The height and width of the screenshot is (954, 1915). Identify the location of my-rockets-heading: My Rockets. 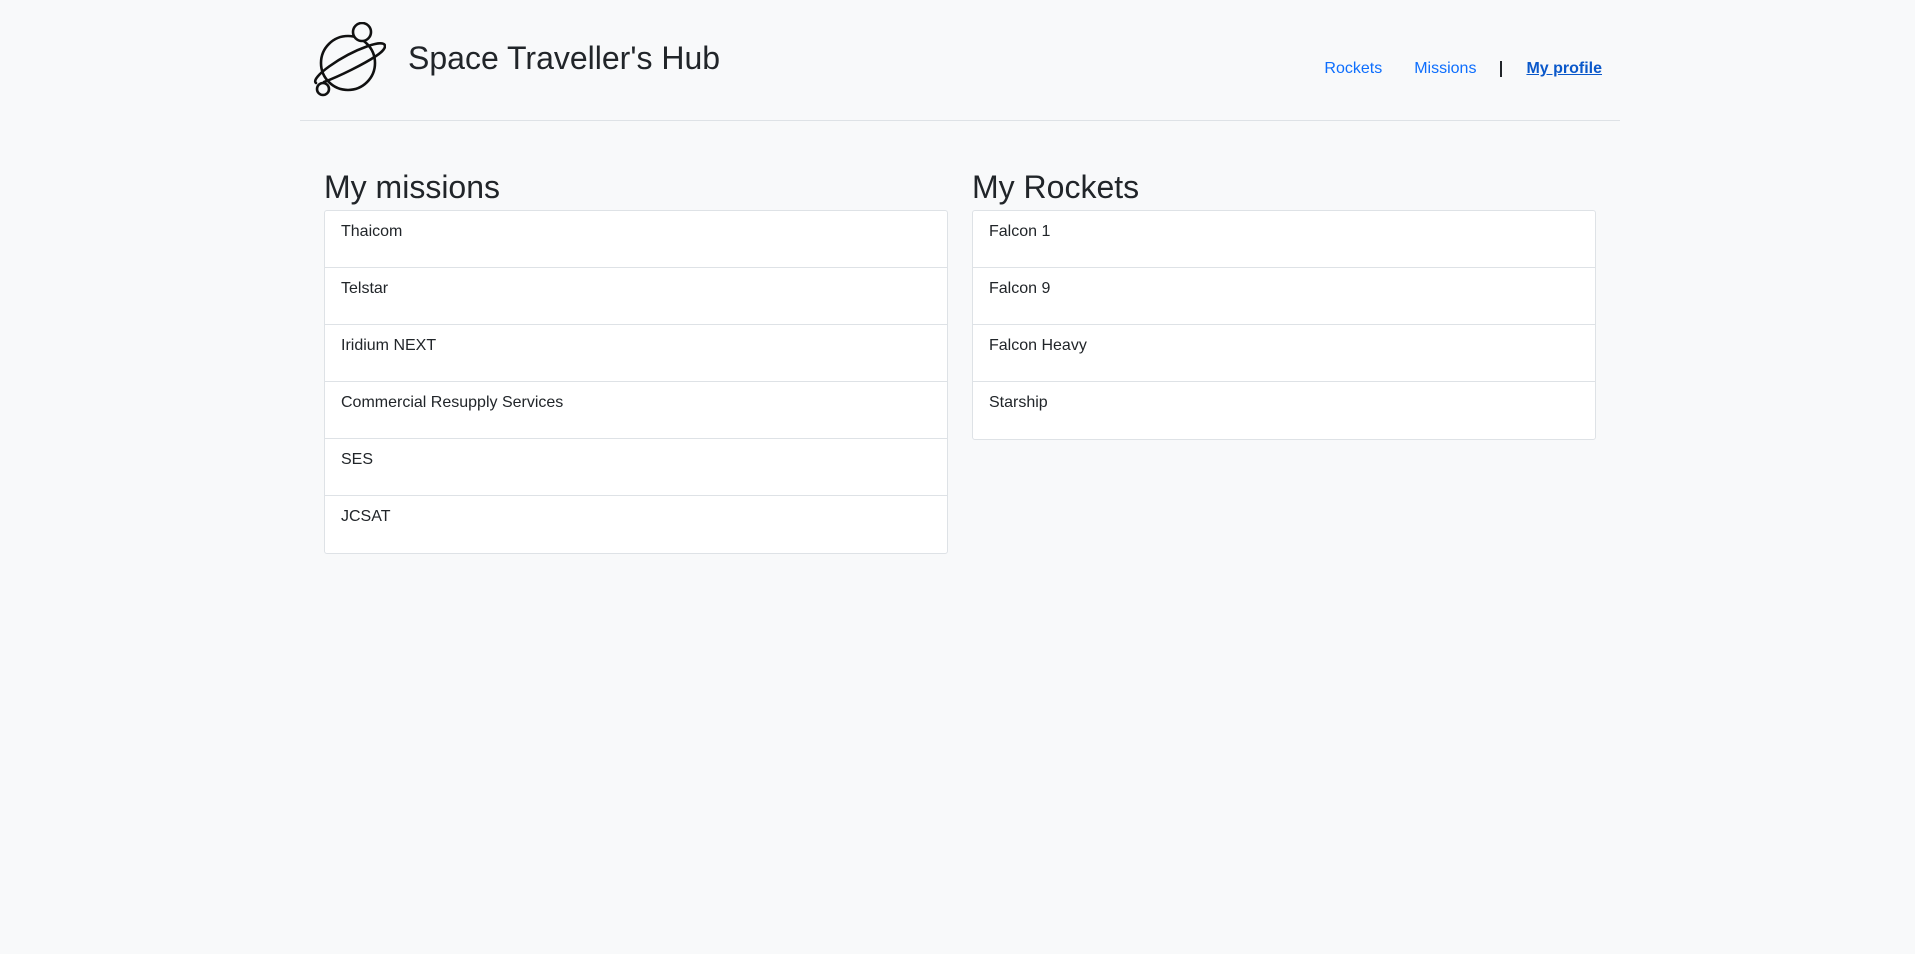
(1056, 187).